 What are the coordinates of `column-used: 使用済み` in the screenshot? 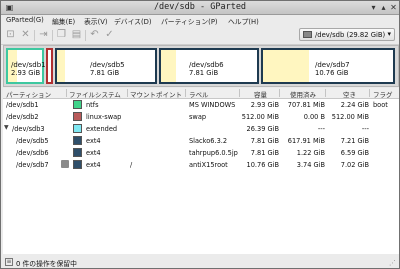 It's located at (303, 94).